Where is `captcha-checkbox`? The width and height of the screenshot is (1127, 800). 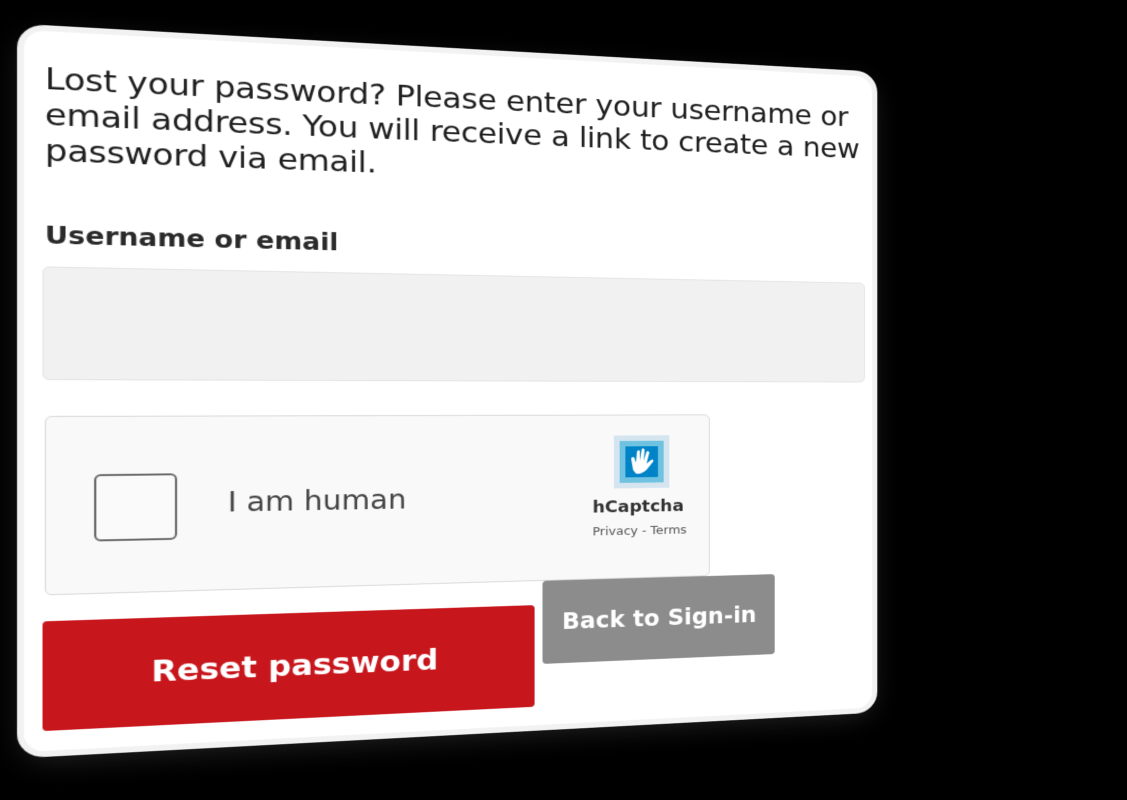
captcha-checkbox is located at coordinates (136, 507).